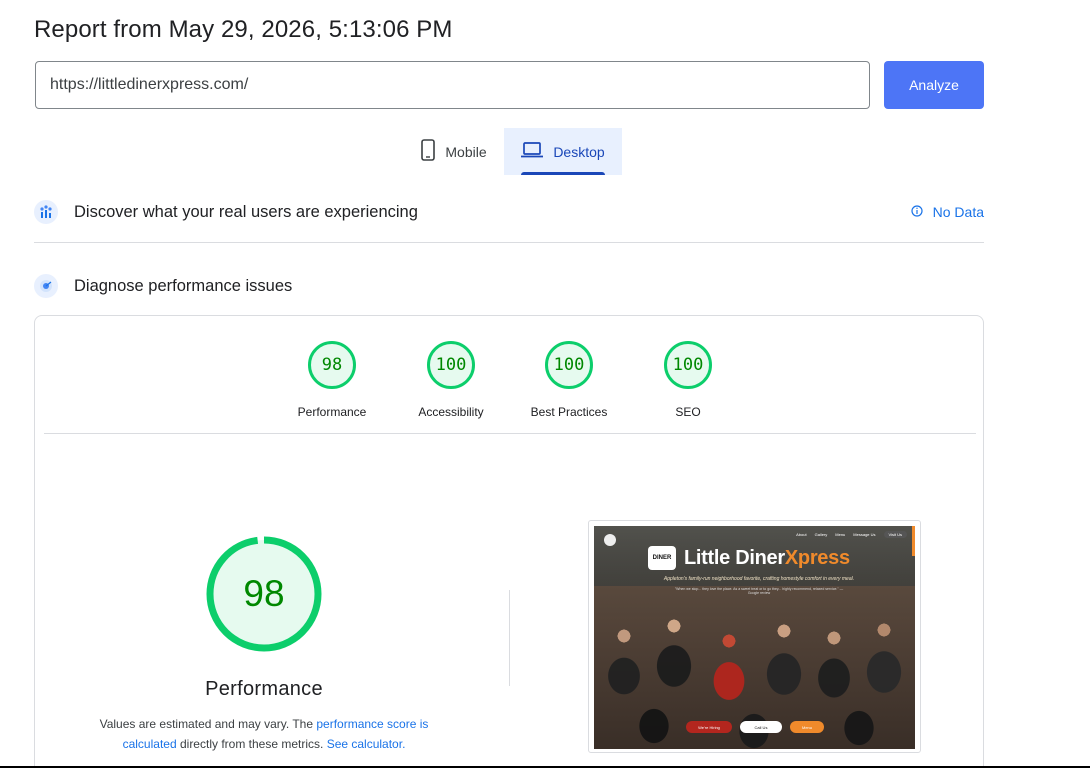  What do you see at coordinates (46, 212) in the screenshot?
I see `crux-users-icon` at bounding box center [46, 212].